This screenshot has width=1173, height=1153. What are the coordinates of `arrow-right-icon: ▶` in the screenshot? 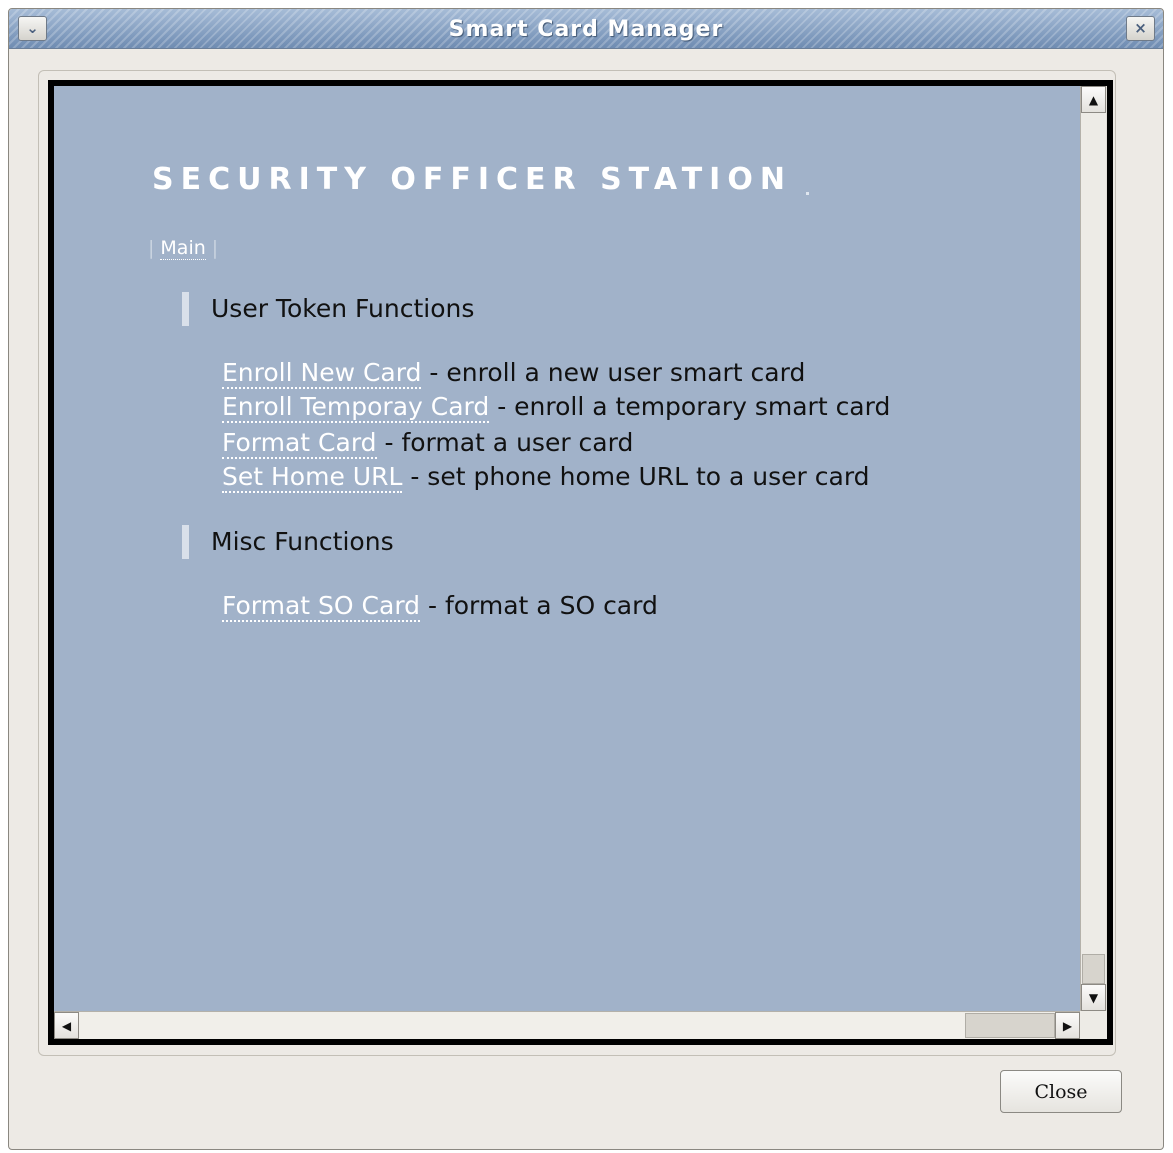 It's located at (1067, 1025).